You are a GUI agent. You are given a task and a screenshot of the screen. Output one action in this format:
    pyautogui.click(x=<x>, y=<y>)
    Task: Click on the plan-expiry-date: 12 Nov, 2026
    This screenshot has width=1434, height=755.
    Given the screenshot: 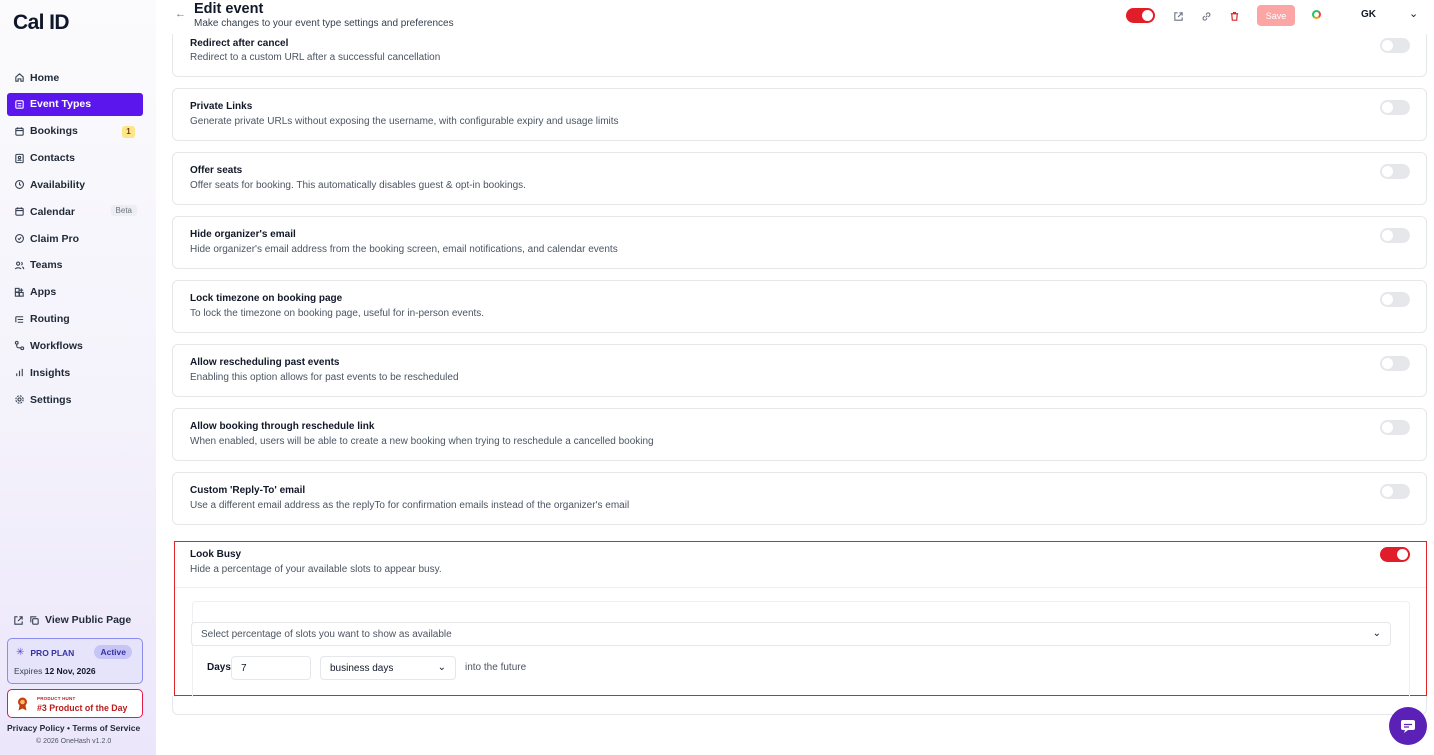 What is the action you would take?
    pyautogui.click(x=70, y=671)
    